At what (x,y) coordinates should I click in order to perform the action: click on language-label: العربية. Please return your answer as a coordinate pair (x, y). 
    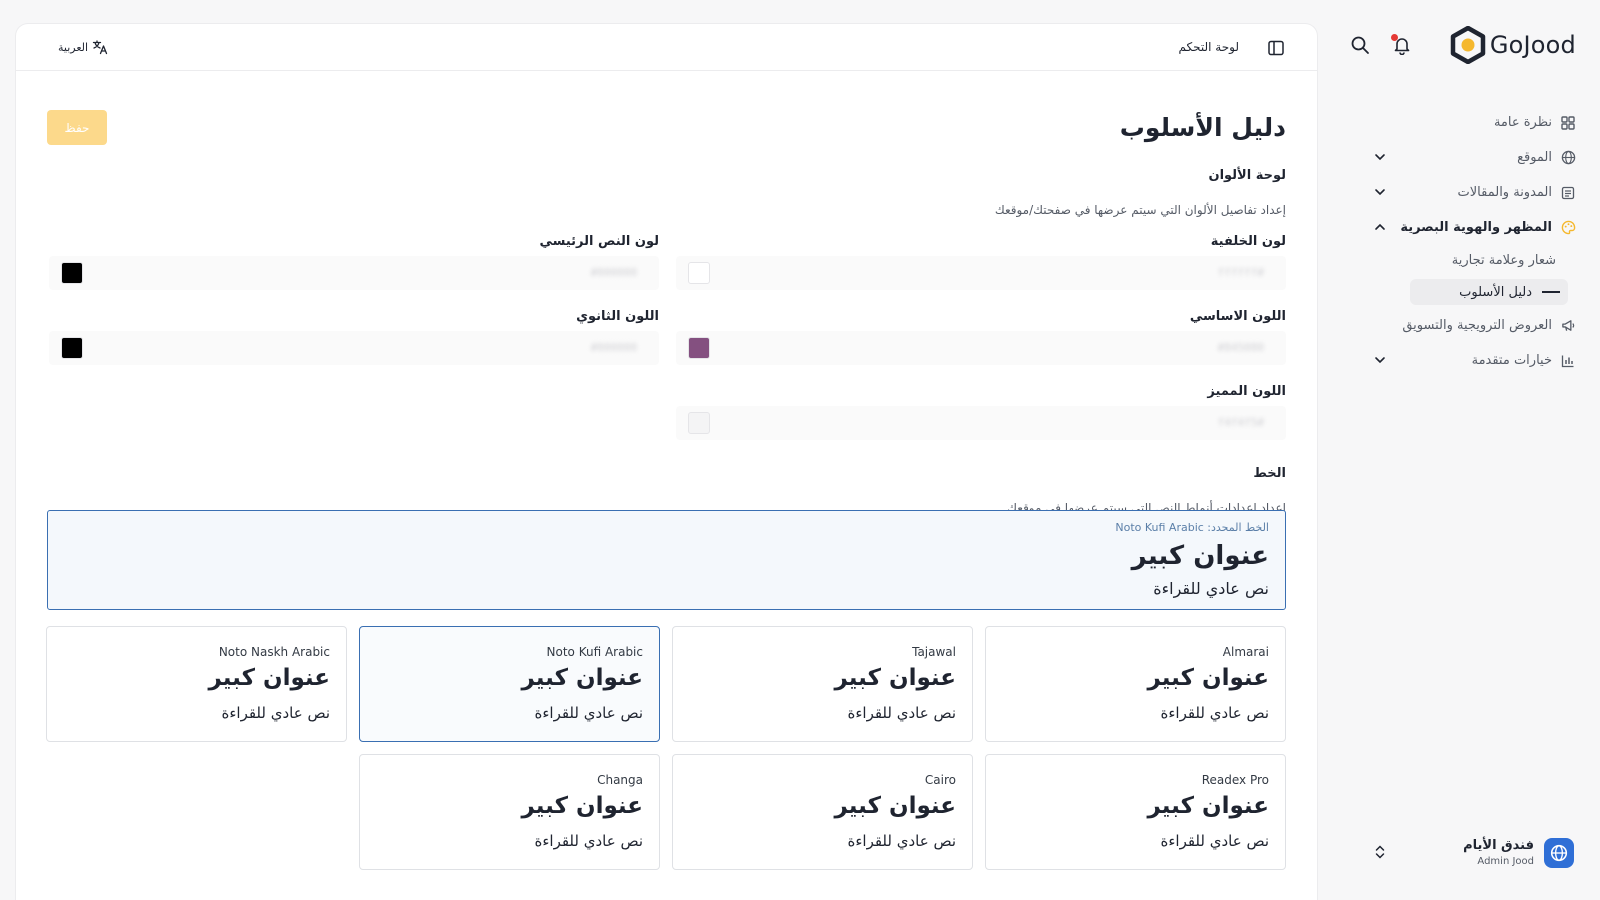
    Looking at the image, I should click on (73, 47).